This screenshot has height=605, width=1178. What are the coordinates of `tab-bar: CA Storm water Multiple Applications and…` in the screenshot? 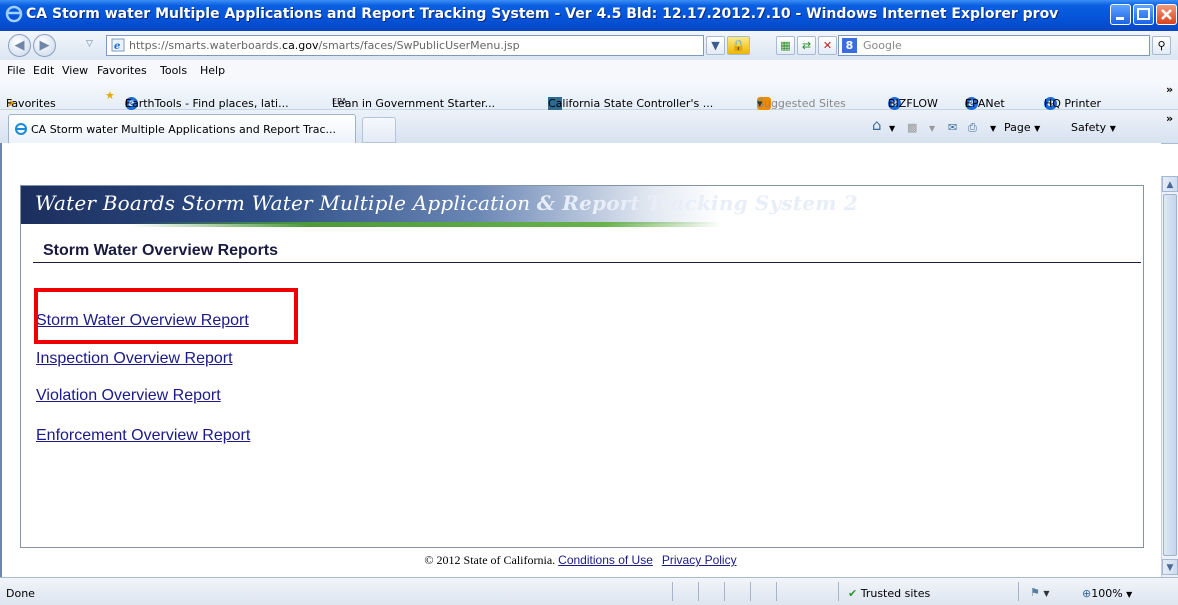 It's located at (589, 127).